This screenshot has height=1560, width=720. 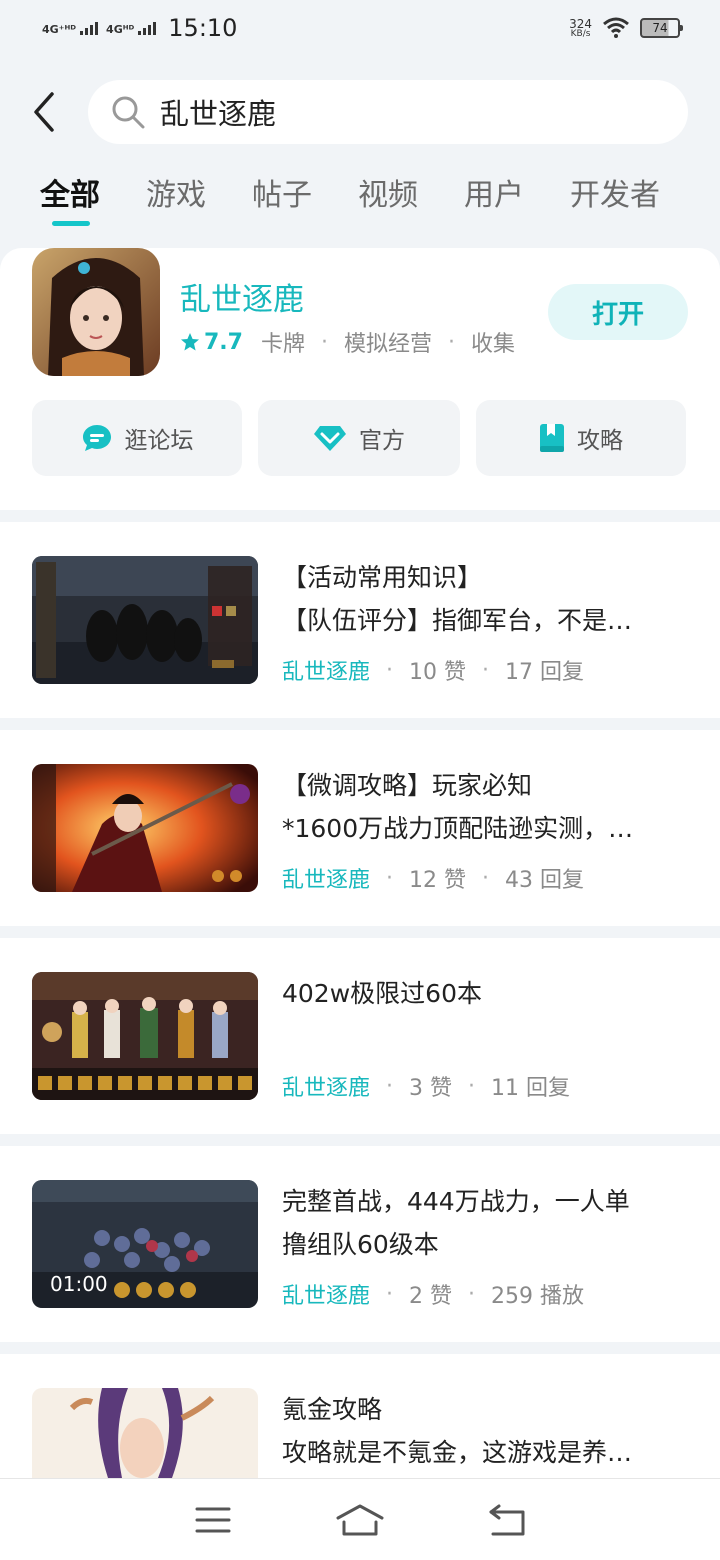 What do you see at coordinates (218, 114) in the screenshot?
I see `search-query: 乱世逐鹿` at bounding box center [218, 114].